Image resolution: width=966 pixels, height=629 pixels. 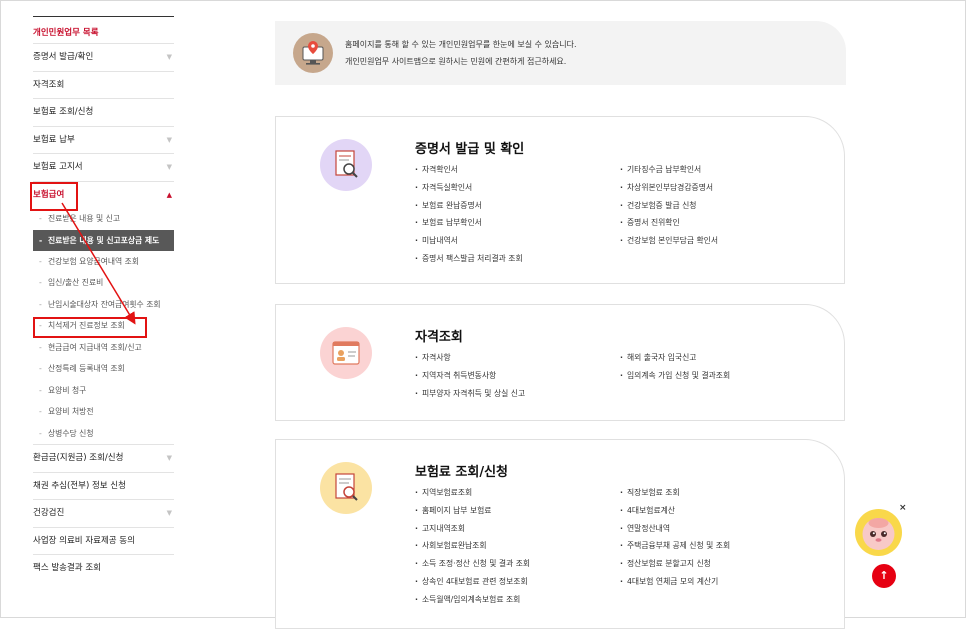 I want to click on sidebar-item-label: 팩스 발송결과 조회, so click(x=67, y=568).